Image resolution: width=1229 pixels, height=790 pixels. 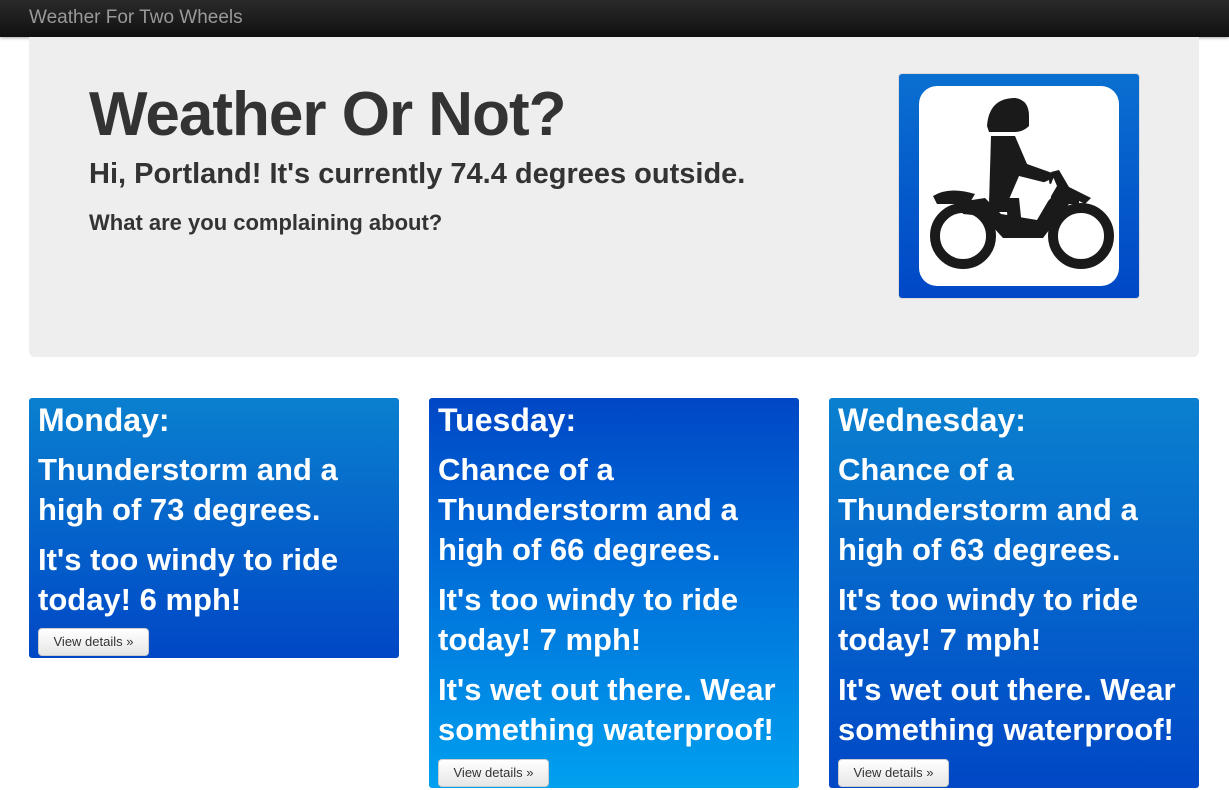 I want to click on forecast-day: Wednesday:, so click(x=932, y=420).